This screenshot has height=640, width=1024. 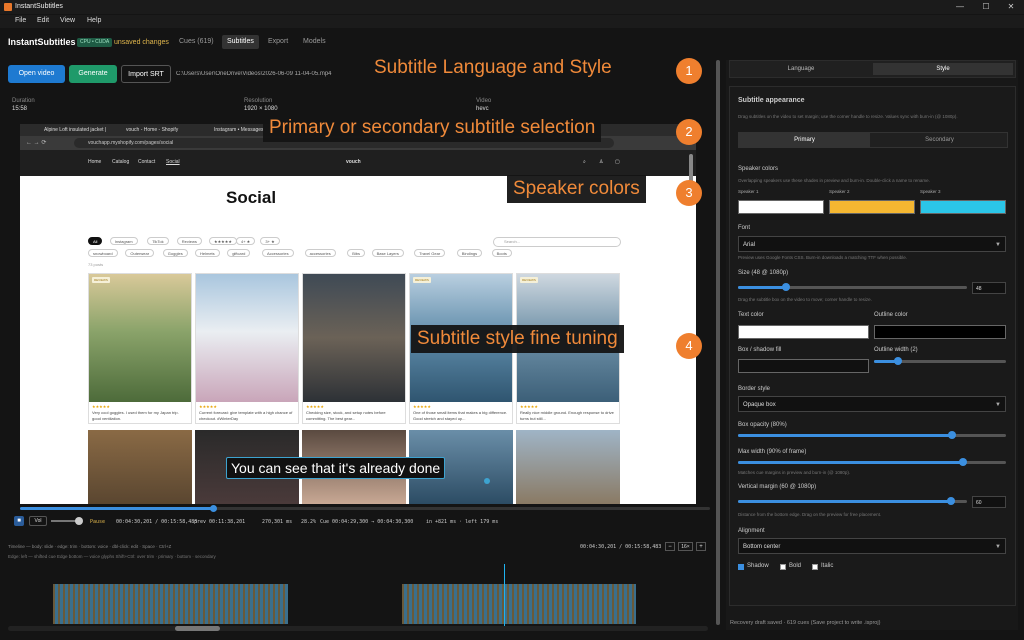 What do you see at coordinates (196, 42) in the screenshot?
I see `tab-cues: Cues (619)` at bounding box center [196, 42].